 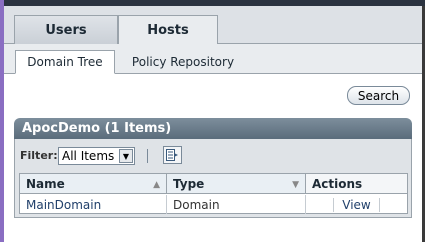 What do you see at coordinates (126, 156) in the screenshot?
I see `chevron-down-icon: ▼` at bounding box center [126, 156].